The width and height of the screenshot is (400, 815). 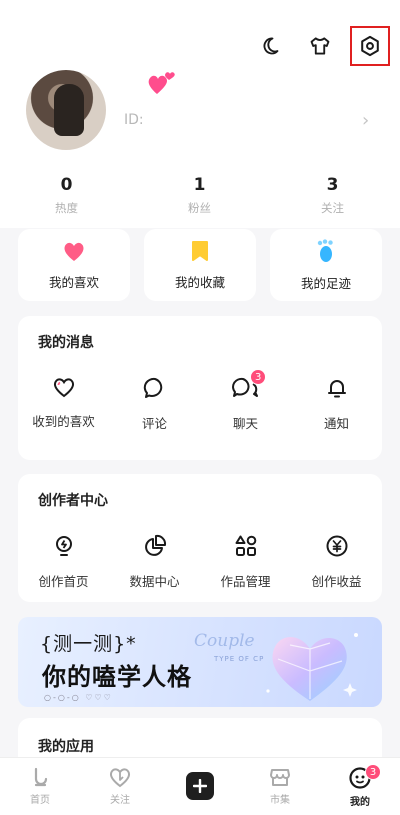 I want to click on stat-value: 1, so click(x=199, y=185).